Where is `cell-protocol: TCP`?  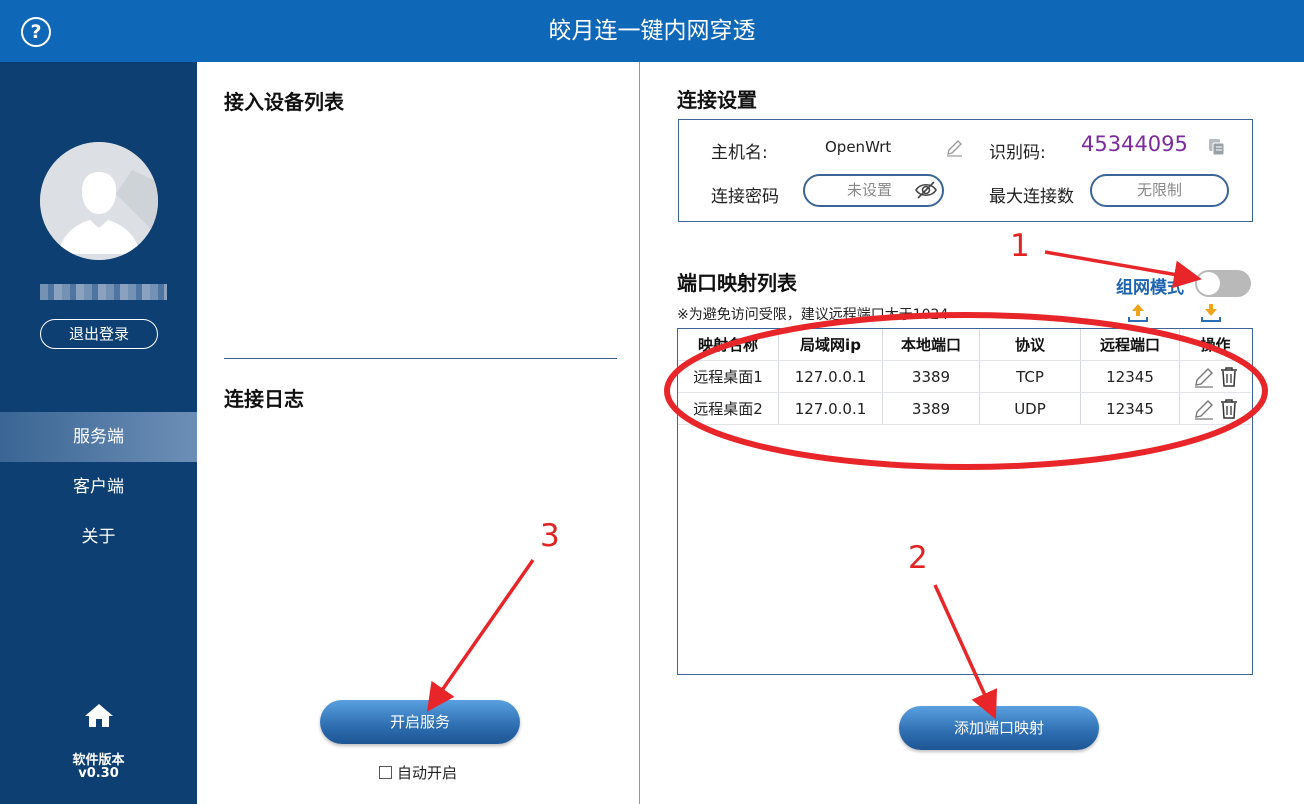
cell-protocol: TCP is located at coordinates (1030, 376).